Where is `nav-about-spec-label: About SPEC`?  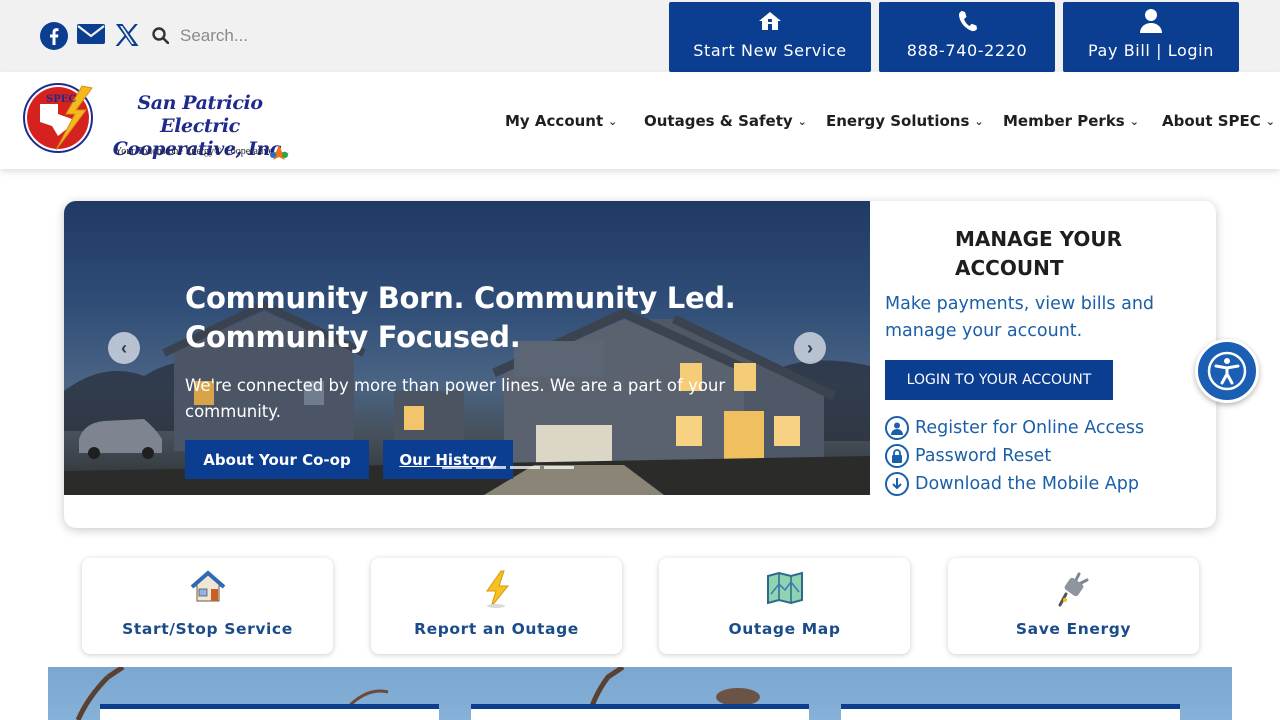 nav-about-spec-label: About SPEC is located at coordinates (1211, 121).